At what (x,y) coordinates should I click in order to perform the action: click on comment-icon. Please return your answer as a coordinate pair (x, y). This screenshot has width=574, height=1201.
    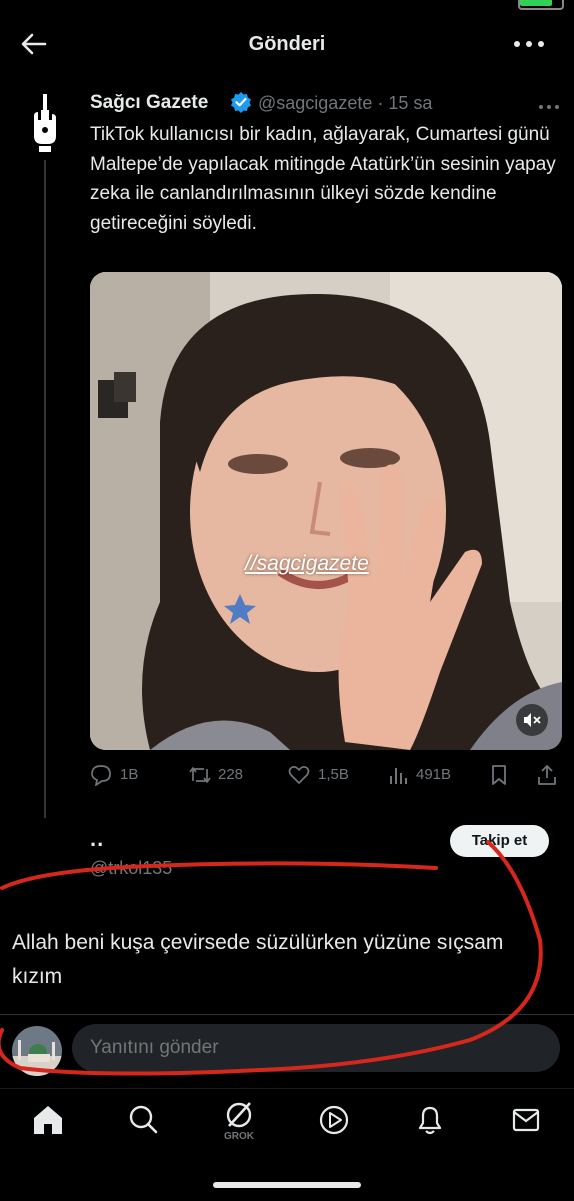
    Looking at the image, I should click on (101, 775).